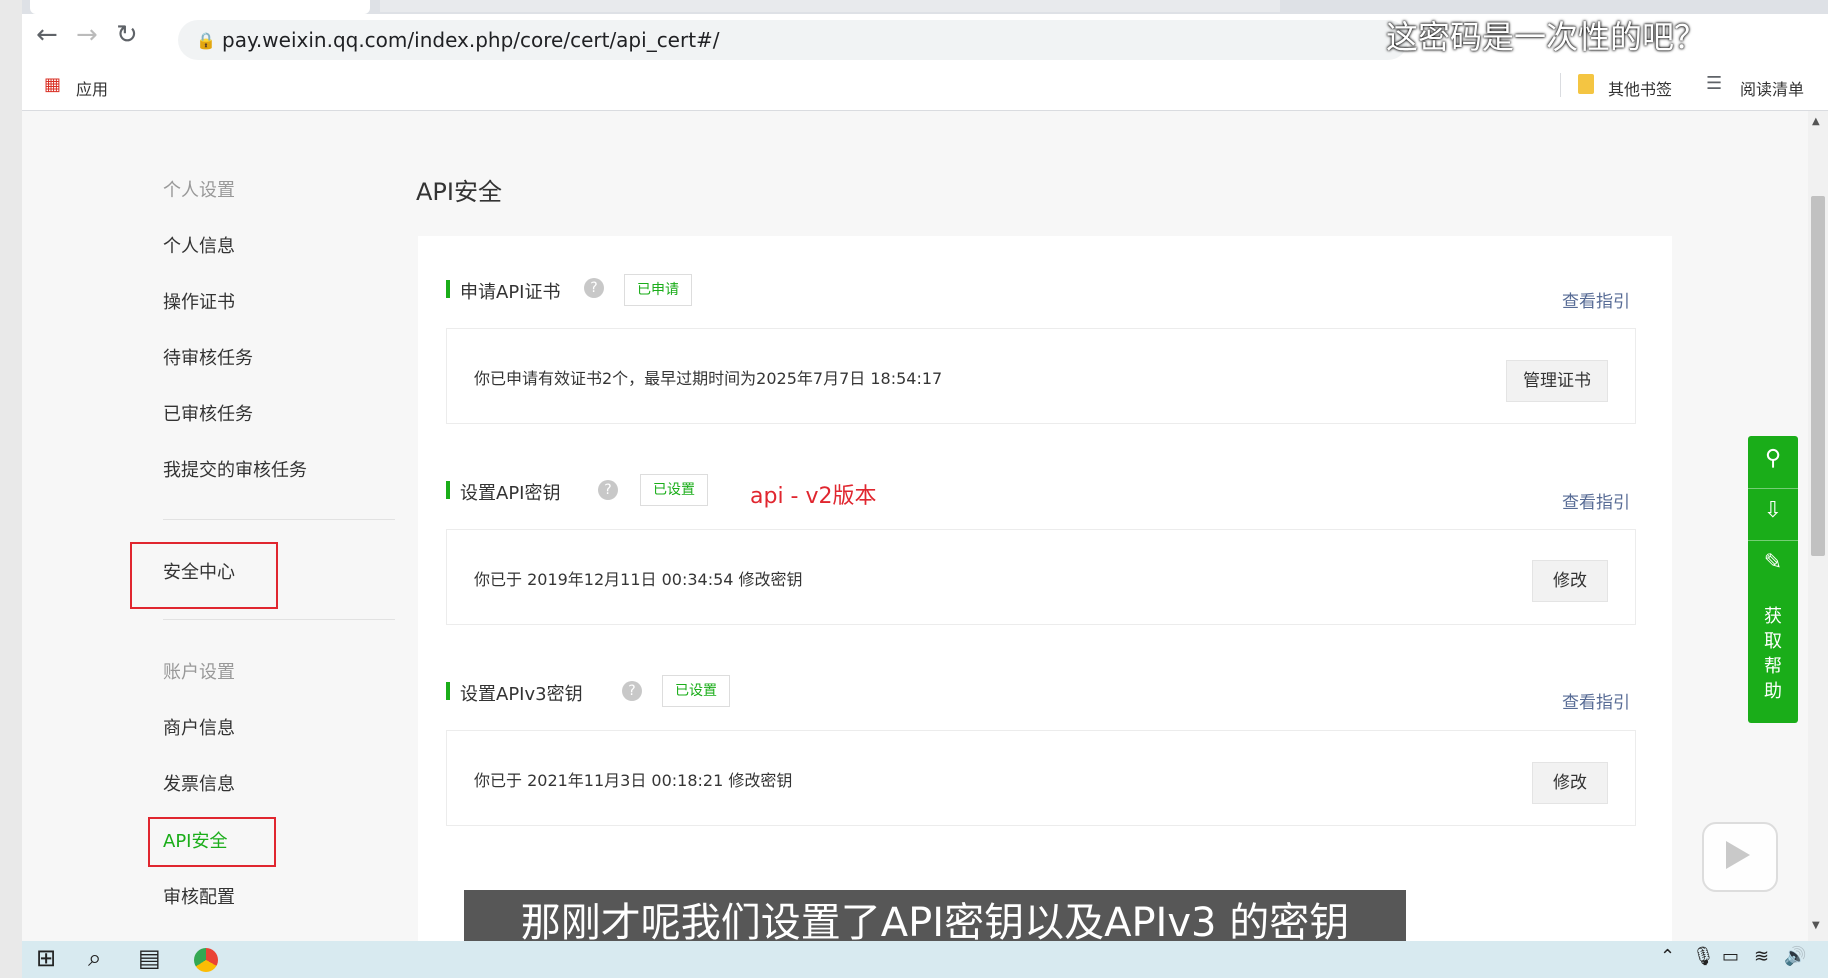 The width and height of the screenshot is (1828, 978). I want to click on forward-arrow-icon: →, so click(87, 35).